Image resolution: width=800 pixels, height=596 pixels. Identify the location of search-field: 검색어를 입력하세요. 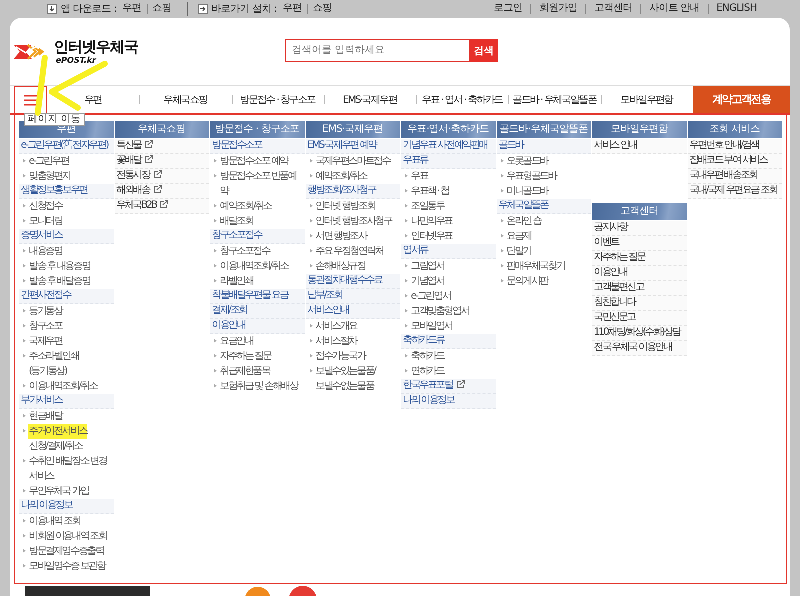
(377, 50).